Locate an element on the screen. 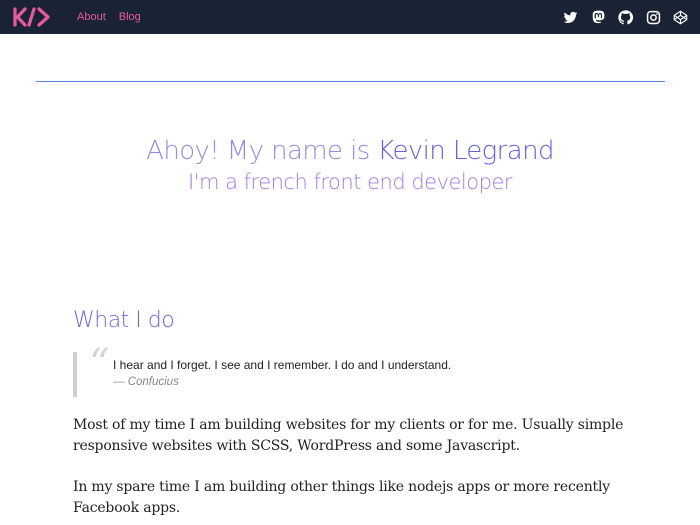 The height and width of the screenshot is (525, 700). hero-name: Kevin Legrand is located at coordinates (465, 151).